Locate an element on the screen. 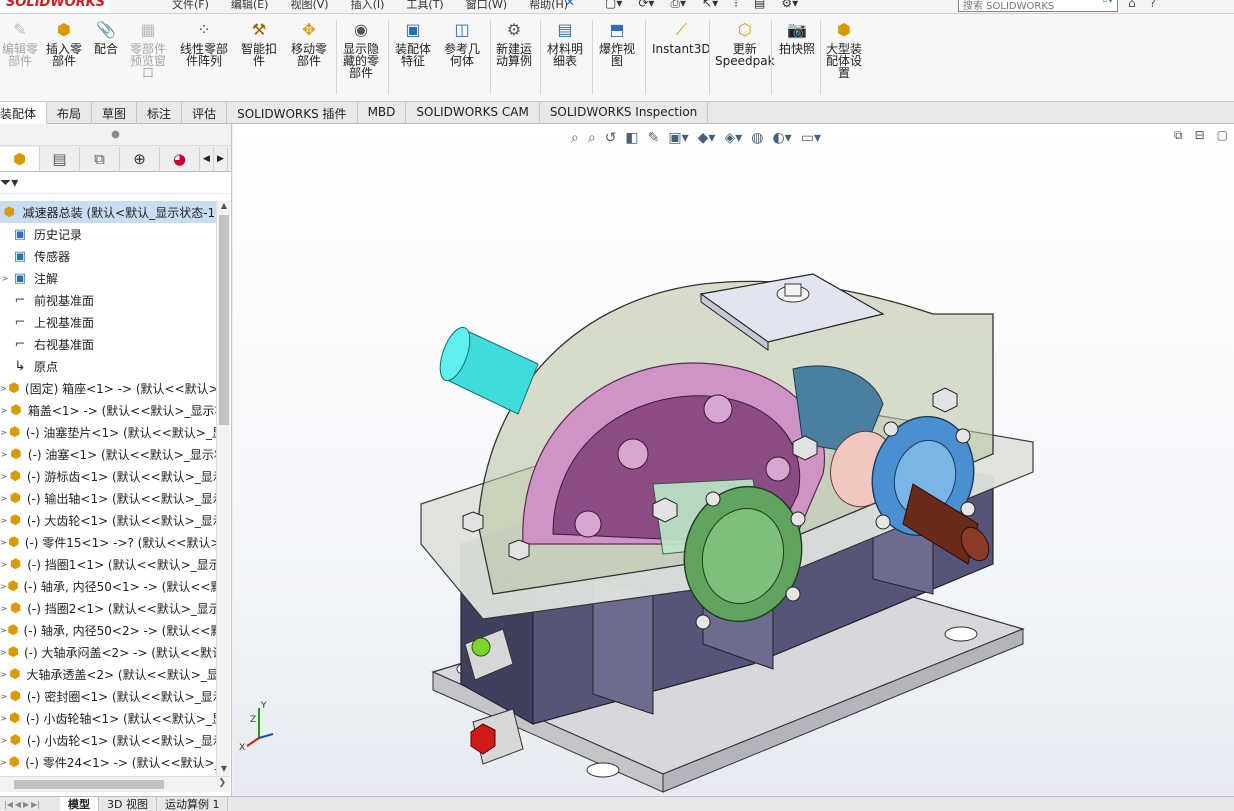 The image size is (1234, 811). move-component-button: ✥ 移动零 部件 is located at coordinates (309, 44).